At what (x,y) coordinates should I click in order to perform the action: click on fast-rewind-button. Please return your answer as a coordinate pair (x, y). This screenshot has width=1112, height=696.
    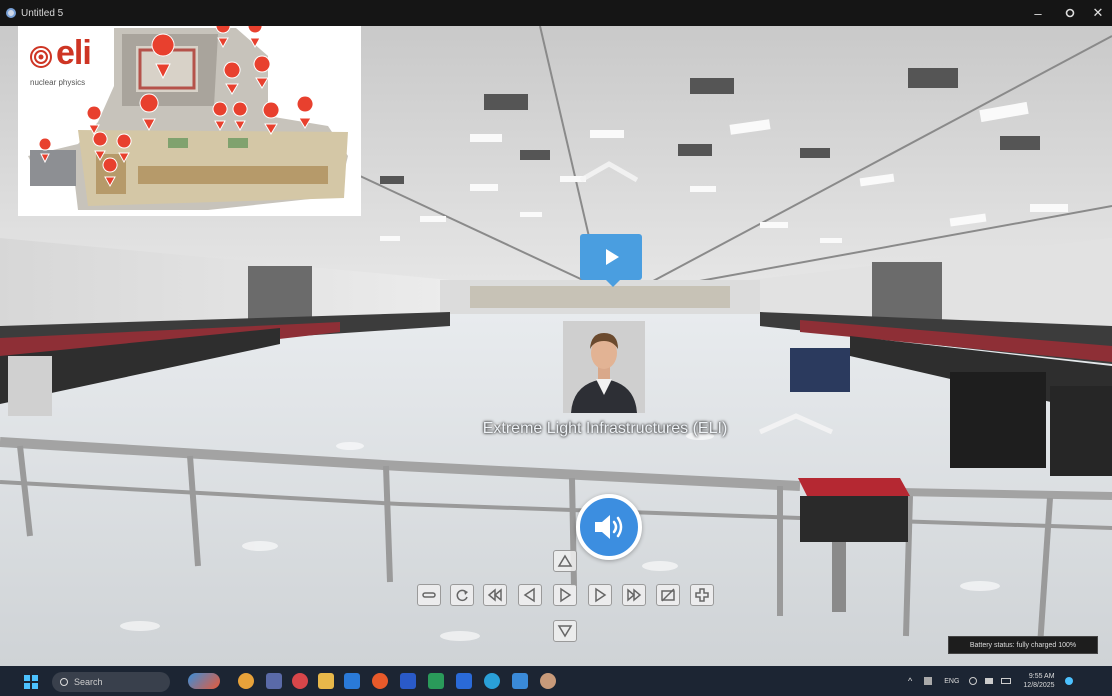
    Looking at the image, I should click on (495, 595).